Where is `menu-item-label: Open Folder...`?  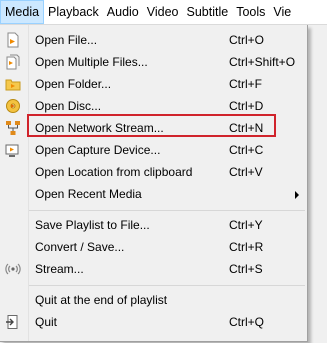
menu-item-label: Open Folder... is located at coordinates (73, 84).